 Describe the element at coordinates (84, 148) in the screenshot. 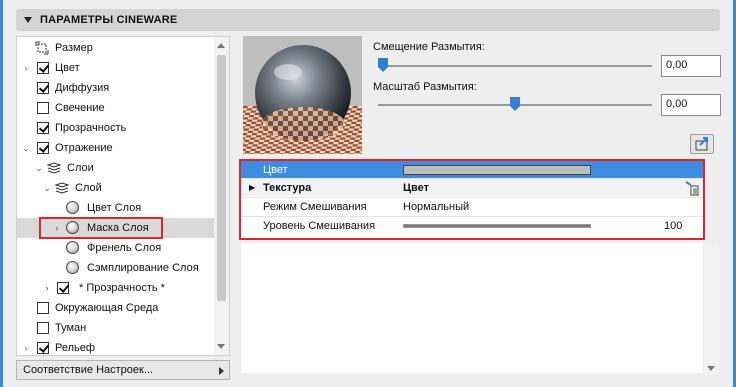

I see `tree-item-label: Отражение` at that location.